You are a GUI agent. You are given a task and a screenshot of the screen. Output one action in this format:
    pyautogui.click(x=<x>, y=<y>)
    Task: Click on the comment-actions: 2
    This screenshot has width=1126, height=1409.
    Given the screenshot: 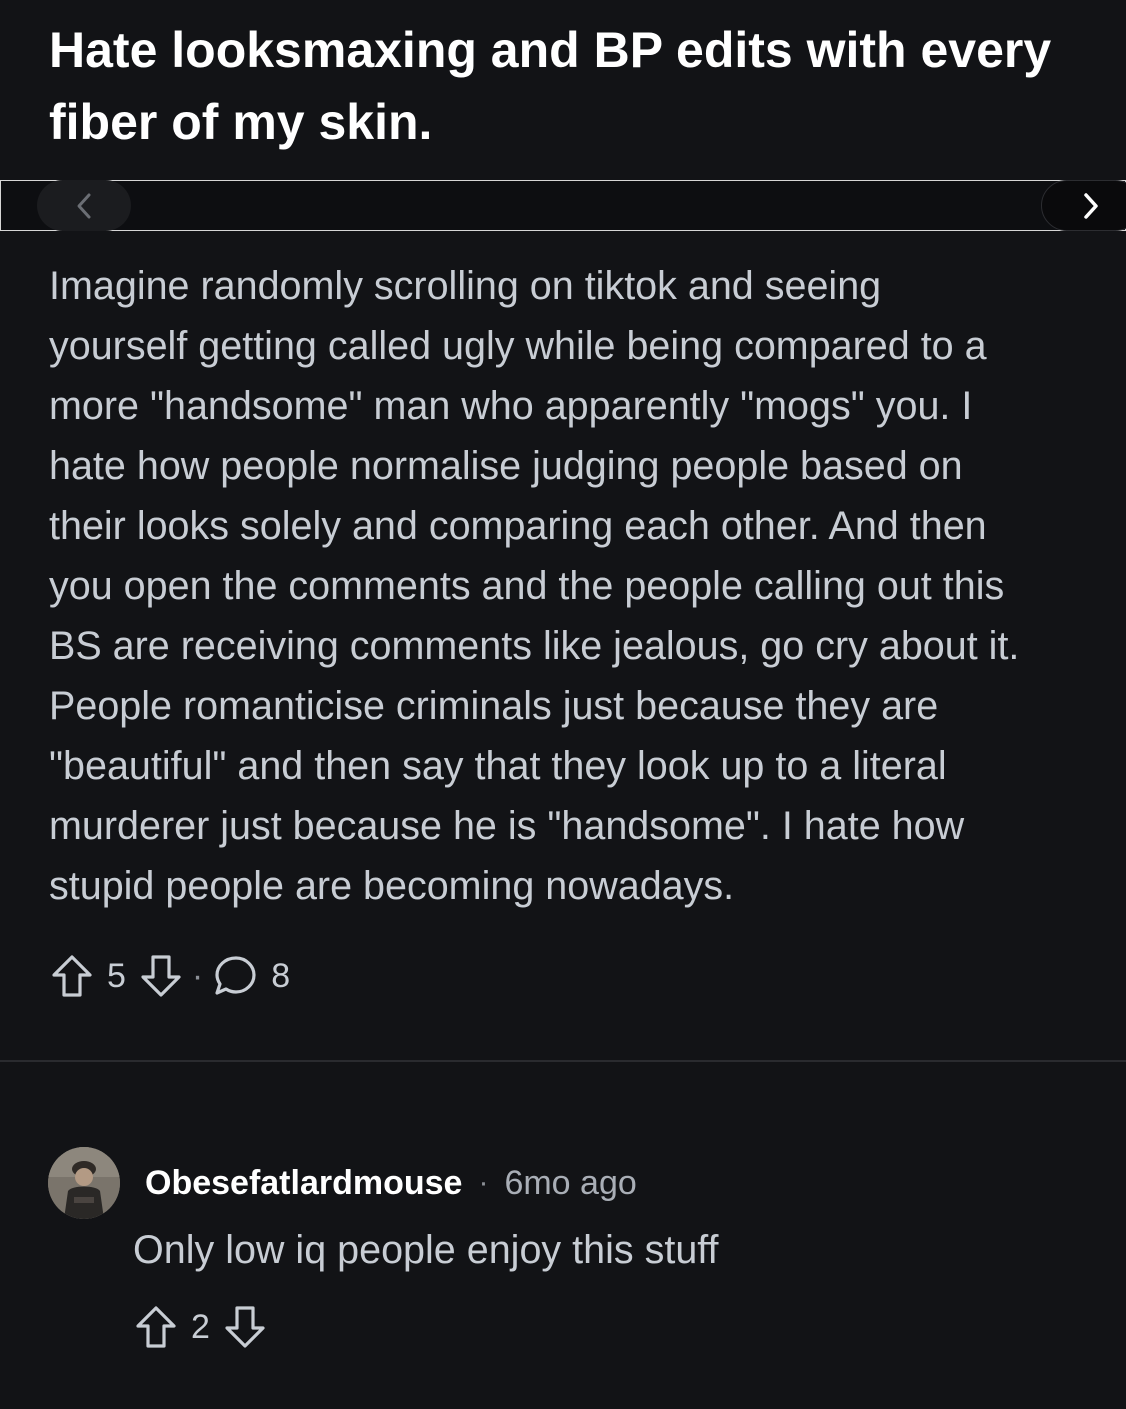 What is the action you would take?
    pyautogui.click(x=200, y=1327)
    